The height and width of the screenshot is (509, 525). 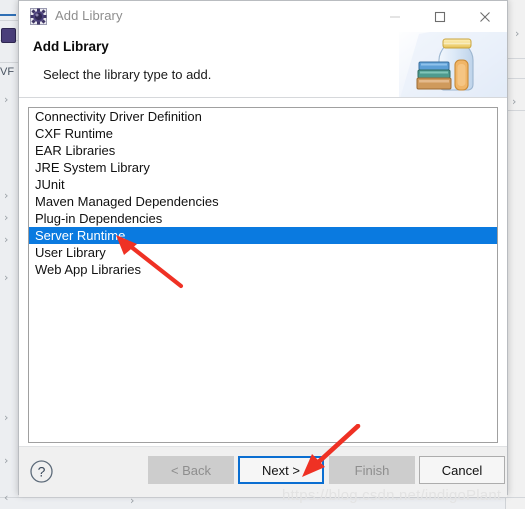 I want to click on background-label: VF, so click(x=7, y=72).